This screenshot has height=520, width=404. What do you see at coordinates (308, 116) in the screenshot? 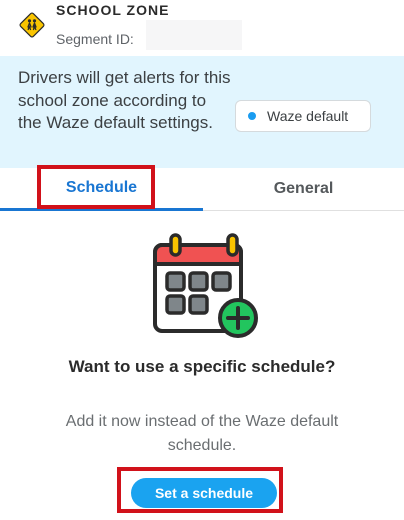
I see `waze-default-label: Waze default` at bounding box center [308, 116].